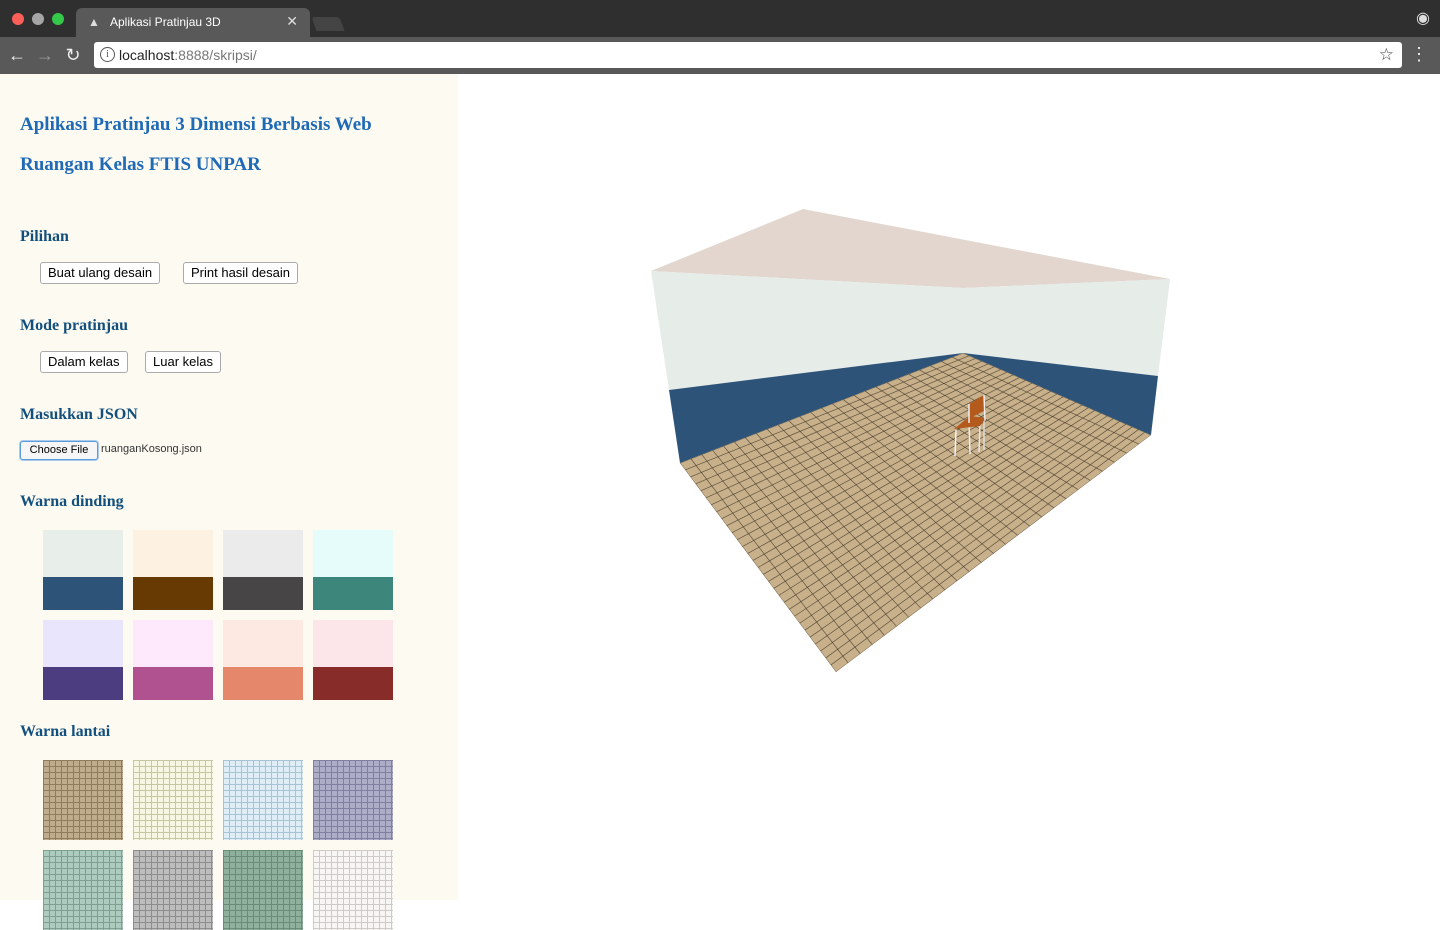  What do you see at coordinates (183, 362) in the screenshot?
I see `outside-class-button: Luar kelas` at bounding box center [183, 362].